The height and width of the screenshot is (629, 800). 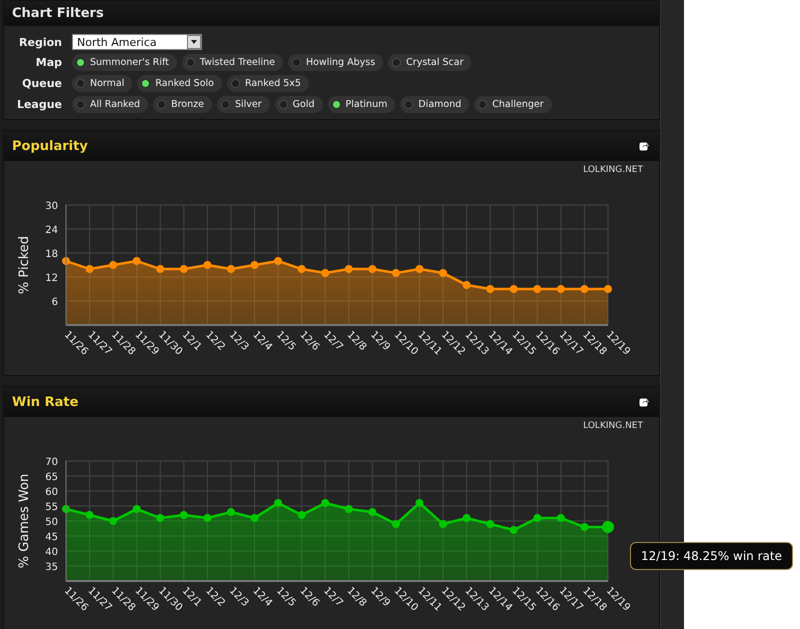 What do you see at coordinates (51, 537) in the screenshot?
I see `y-tick-label: 45` at bounding box center [51, 537].